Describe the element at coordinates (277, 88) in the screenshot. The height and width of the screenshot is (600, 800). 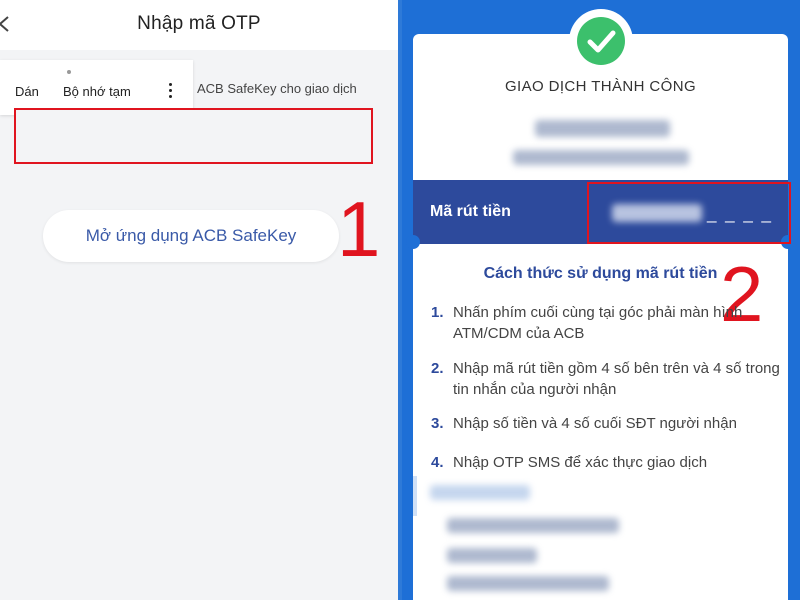
I see `otp-hint-text: ACB SafeKey cho giao dịch` at that location.